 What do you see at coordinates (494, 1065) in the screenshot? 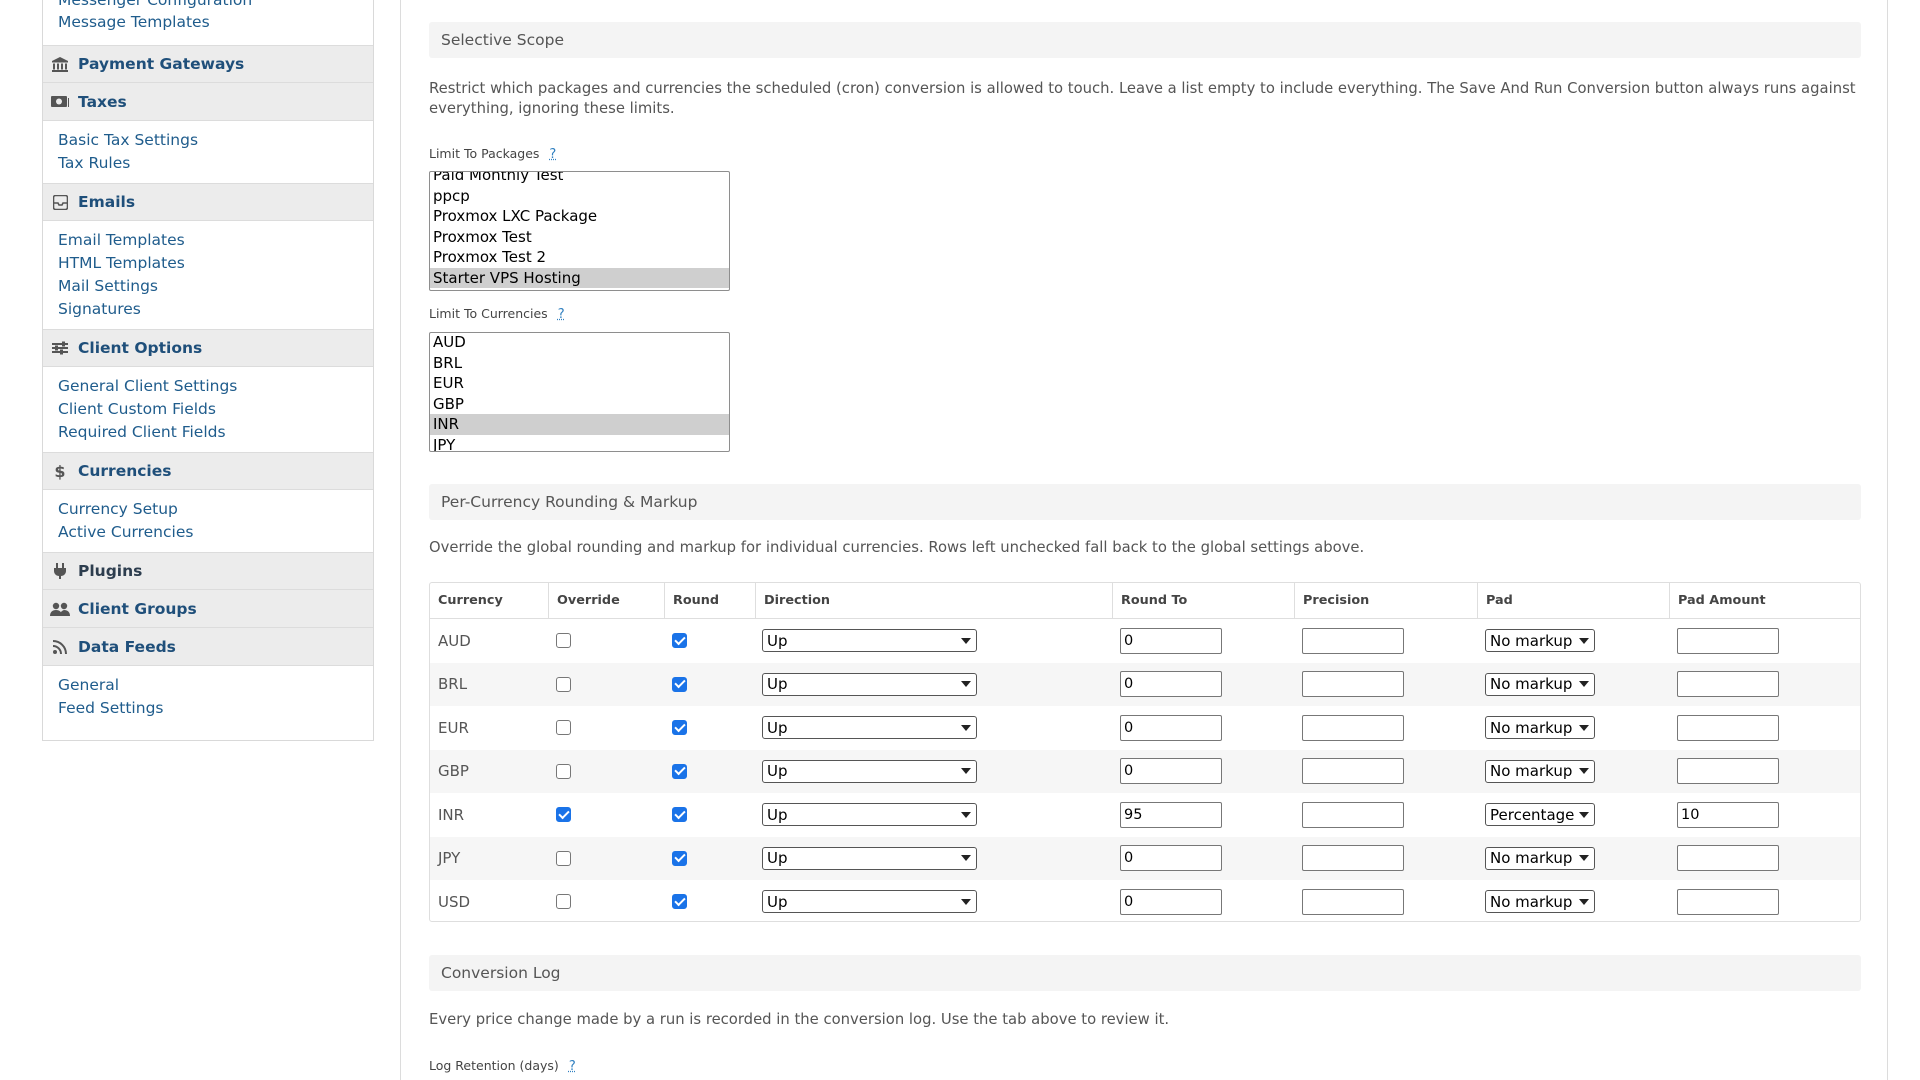
I see `log-retention-label: Log Retention (days)` at bounding box center [494, 1065].